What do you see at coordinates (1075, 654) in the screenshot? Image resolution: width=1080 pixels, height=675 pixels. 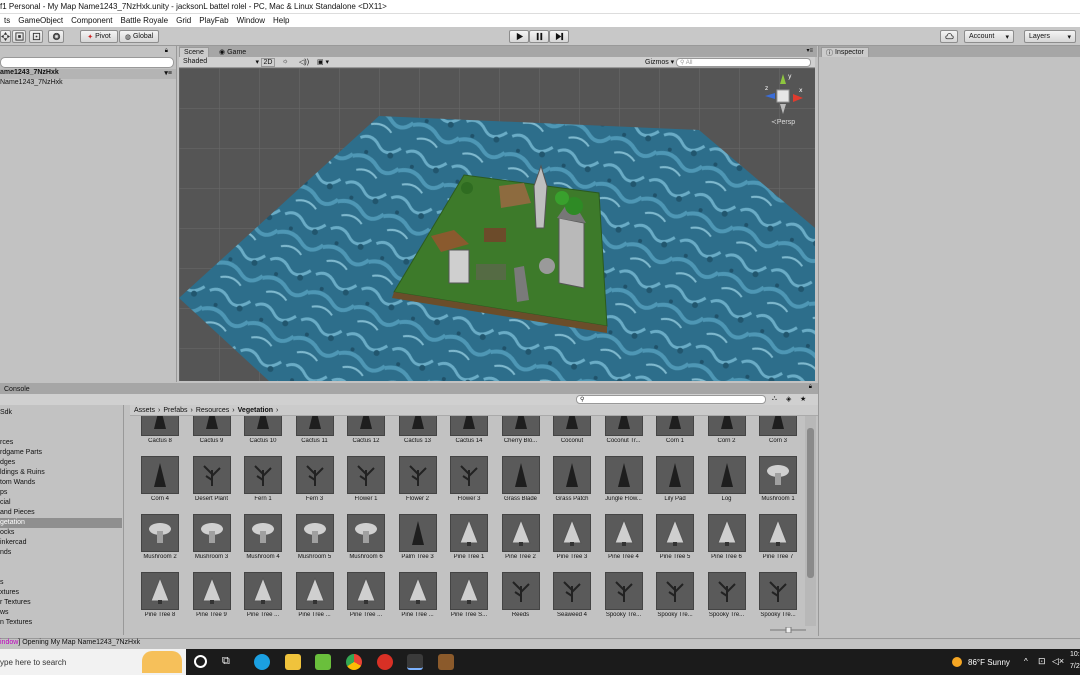 I see `clock-time: 10:` at bounding box center [1075, 654].